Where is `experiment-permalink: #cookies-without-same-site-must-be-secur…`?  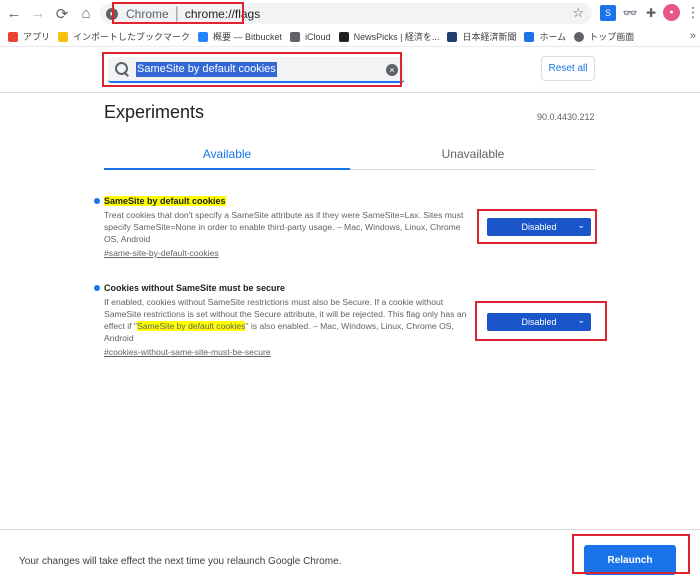
experiment-permalink: #cookies-without-same-site-must-be-secur… is located at coordinates (299, 352).